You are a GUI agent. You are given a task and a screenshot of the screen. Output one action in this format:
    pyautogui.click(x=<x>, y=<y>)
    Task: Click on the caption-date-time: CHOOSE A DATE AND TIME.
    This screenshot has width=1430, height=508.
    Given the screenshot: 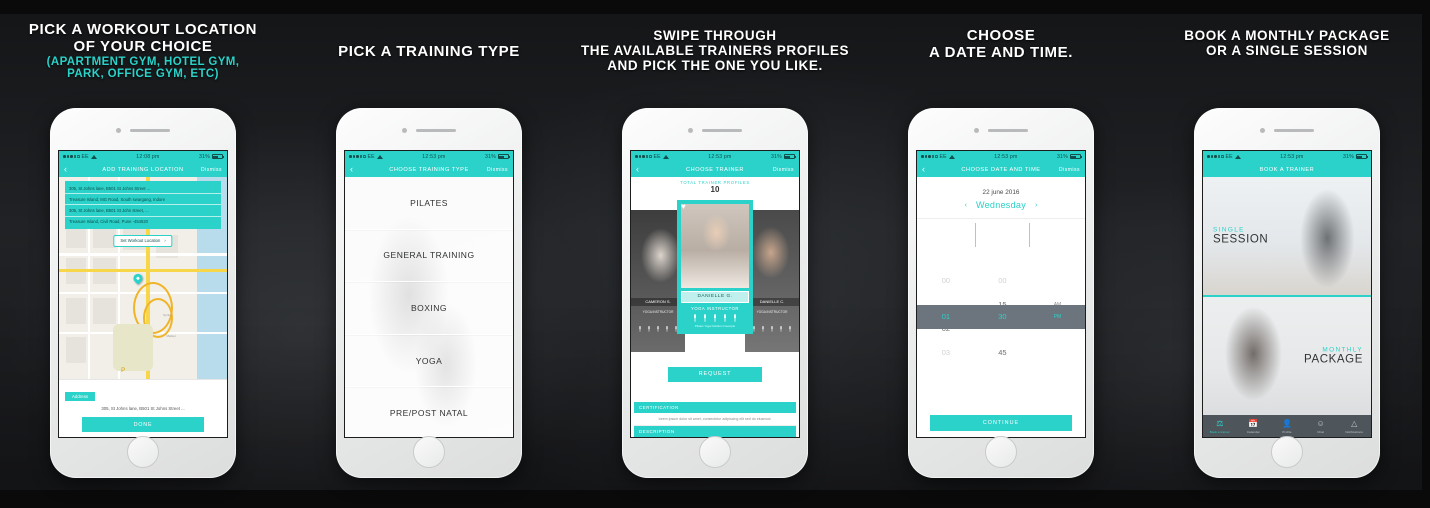 What is the action you would take?
    pyautogui.click(x=1001, y=44)
    